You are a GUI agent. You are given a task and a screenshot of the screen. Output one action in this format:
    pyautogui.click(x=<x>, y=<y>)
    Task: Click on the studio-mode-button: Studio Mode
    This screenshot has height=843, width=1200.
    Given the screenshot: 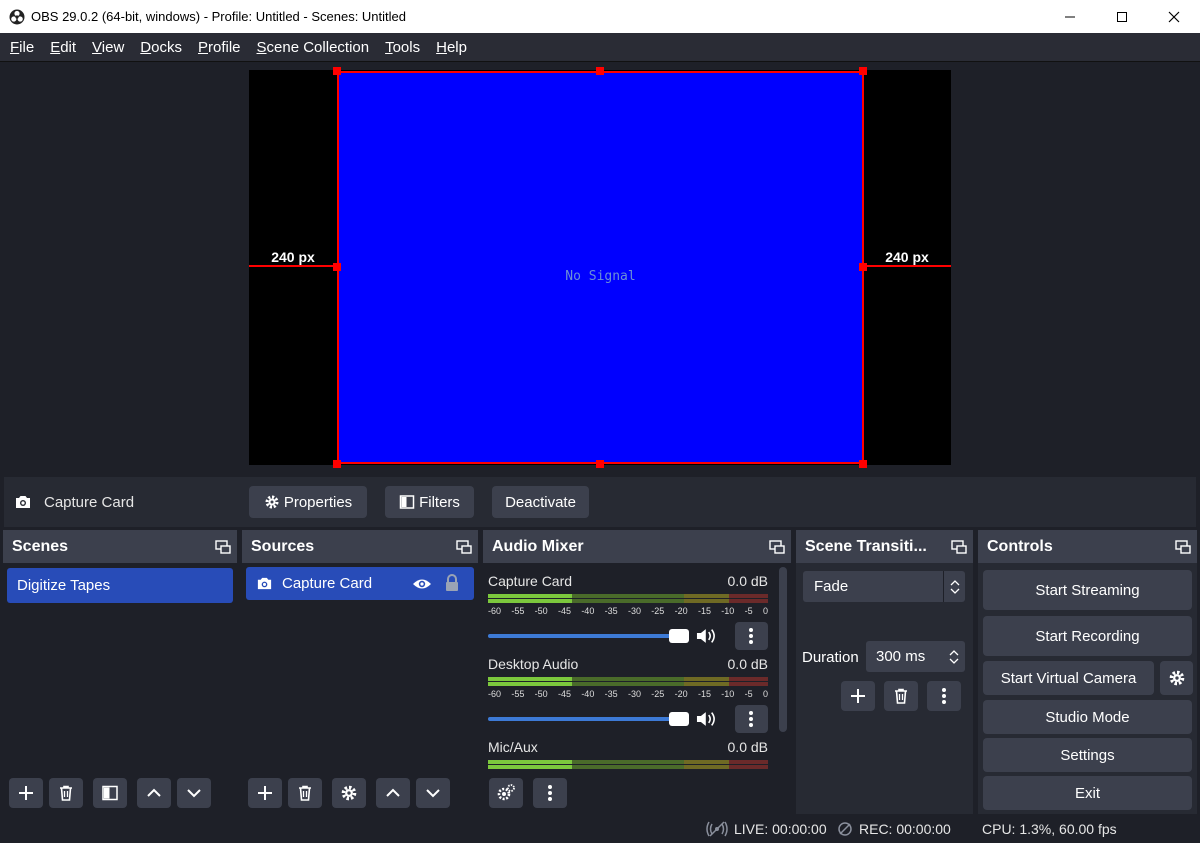 What is the action you would take?
    pyautogui.click(x=1087, y=717)
    